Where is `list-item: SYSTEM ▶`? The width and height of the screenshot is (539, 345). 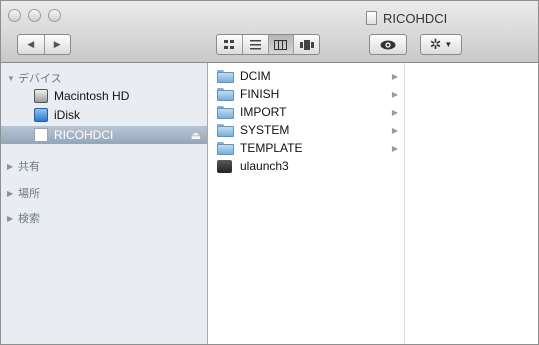
list-item: SYSTEM ▶ is located at coordinates (306, 130).